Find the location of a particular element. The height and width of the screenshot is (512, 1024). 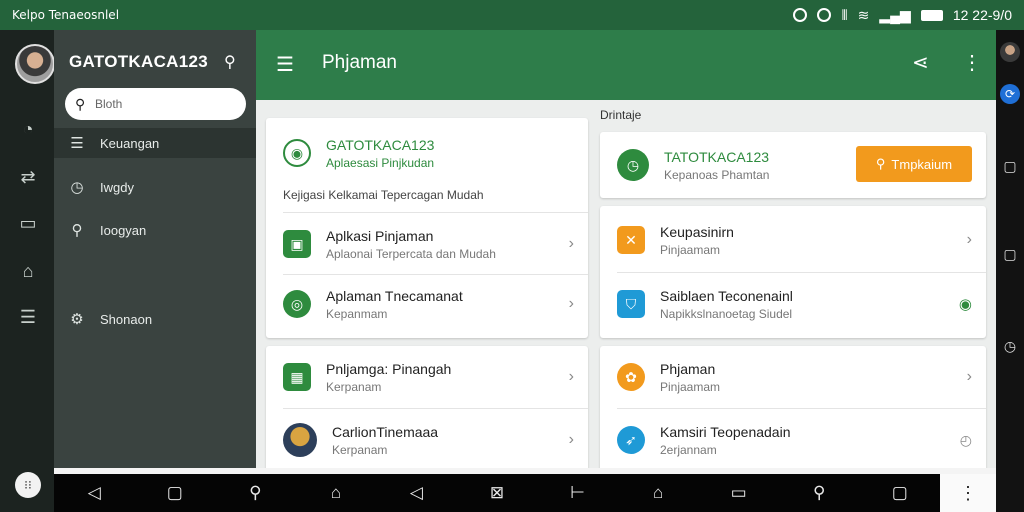

location-icon: ◎ is located at coordinates (297, 304).